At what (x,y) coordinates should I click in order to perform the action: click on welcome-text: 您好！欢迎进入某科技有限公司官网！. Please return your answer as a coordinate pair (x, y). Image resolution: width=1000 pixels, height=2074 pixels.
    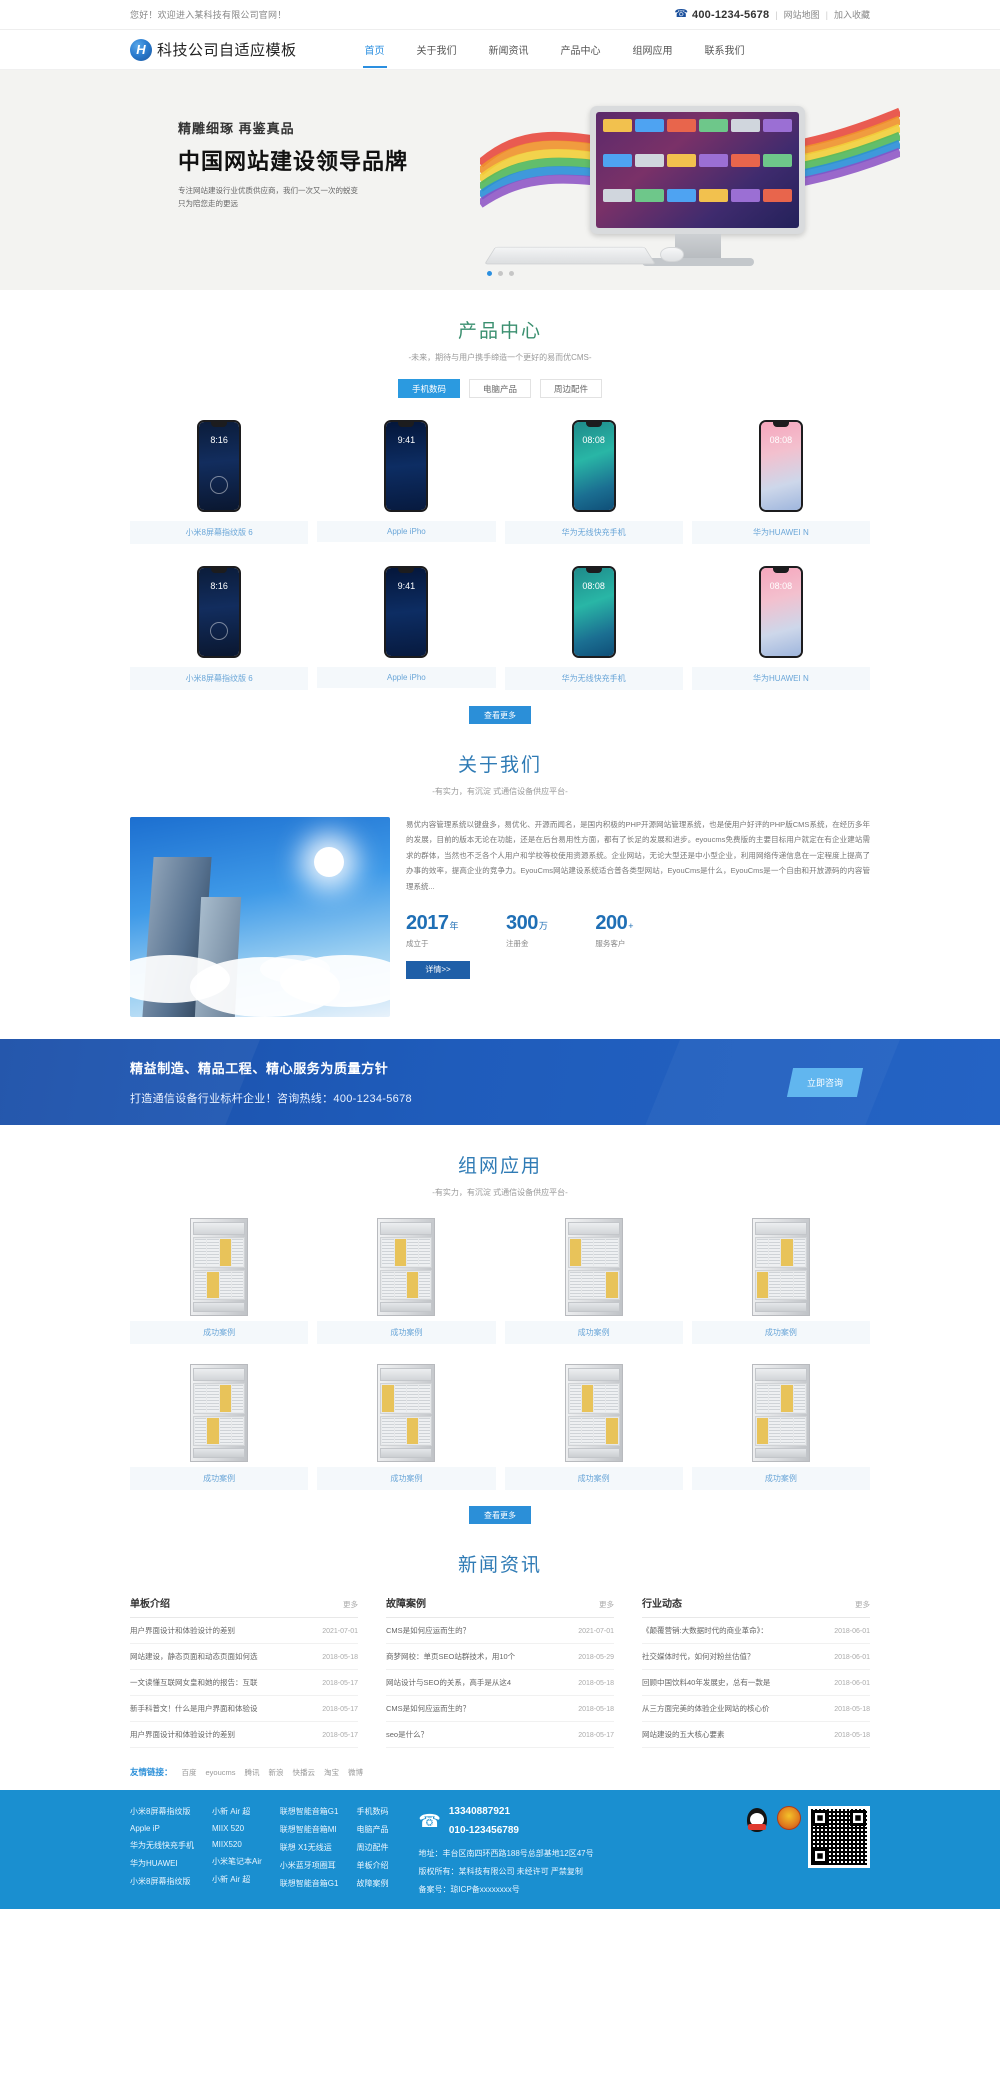
    Looking at the image, I should click on (208, 15).